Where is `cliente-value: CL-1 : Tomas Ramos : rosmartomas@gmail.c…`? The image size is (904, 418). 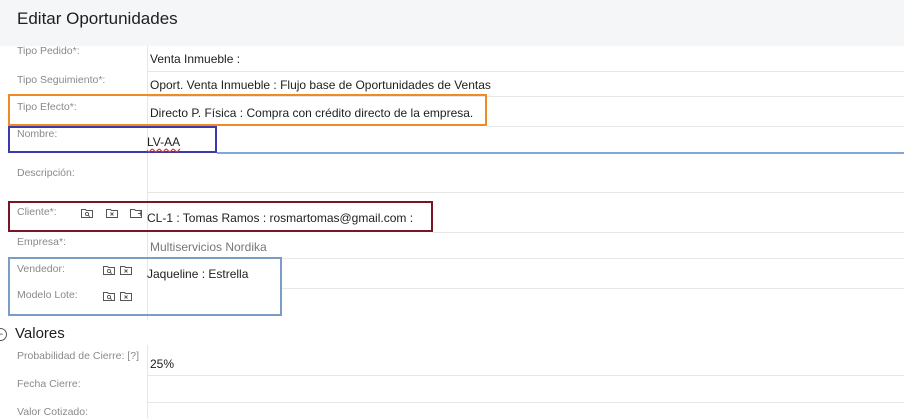
cliente-value: CL-1 : Tomas Ramos : rosmartomas@gmail.c… is located at coordinates (280, 218).